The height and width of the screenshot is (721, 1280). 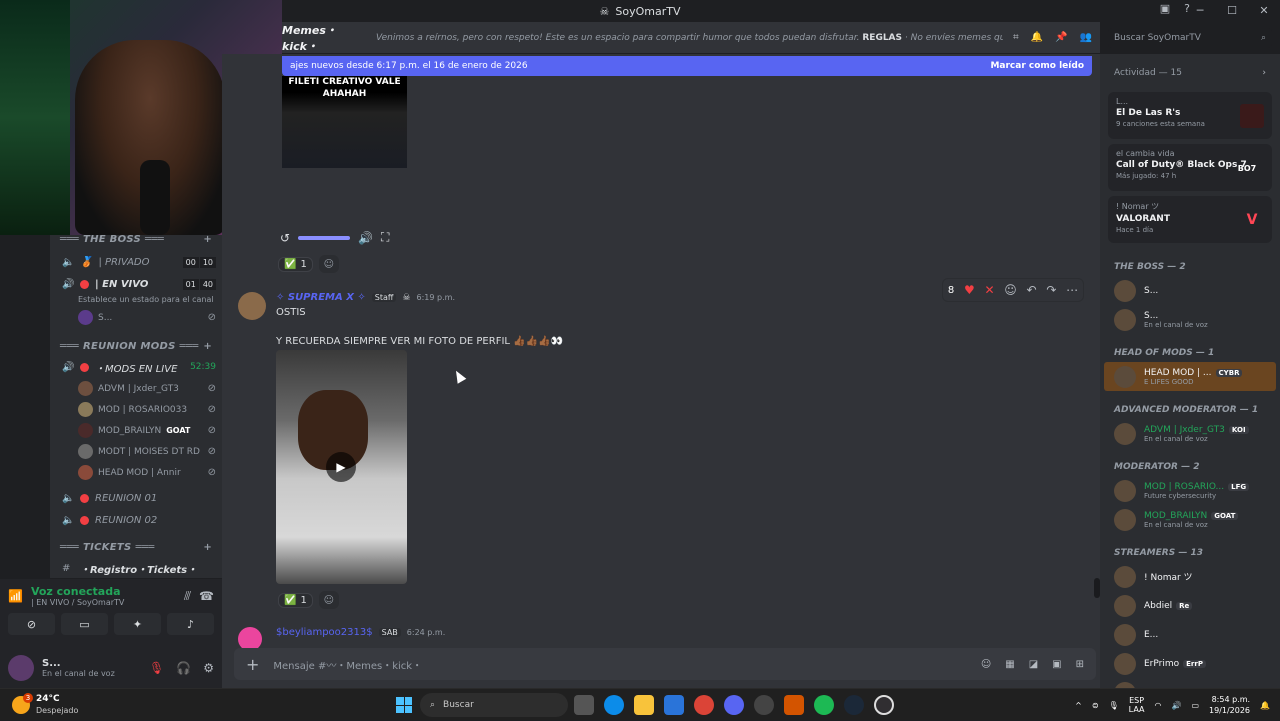 What do you see at coordinates (100, 704) in the screenshot?
I see `weather-widget: 3 24°C Despejado` at bounding box center [100, 704].